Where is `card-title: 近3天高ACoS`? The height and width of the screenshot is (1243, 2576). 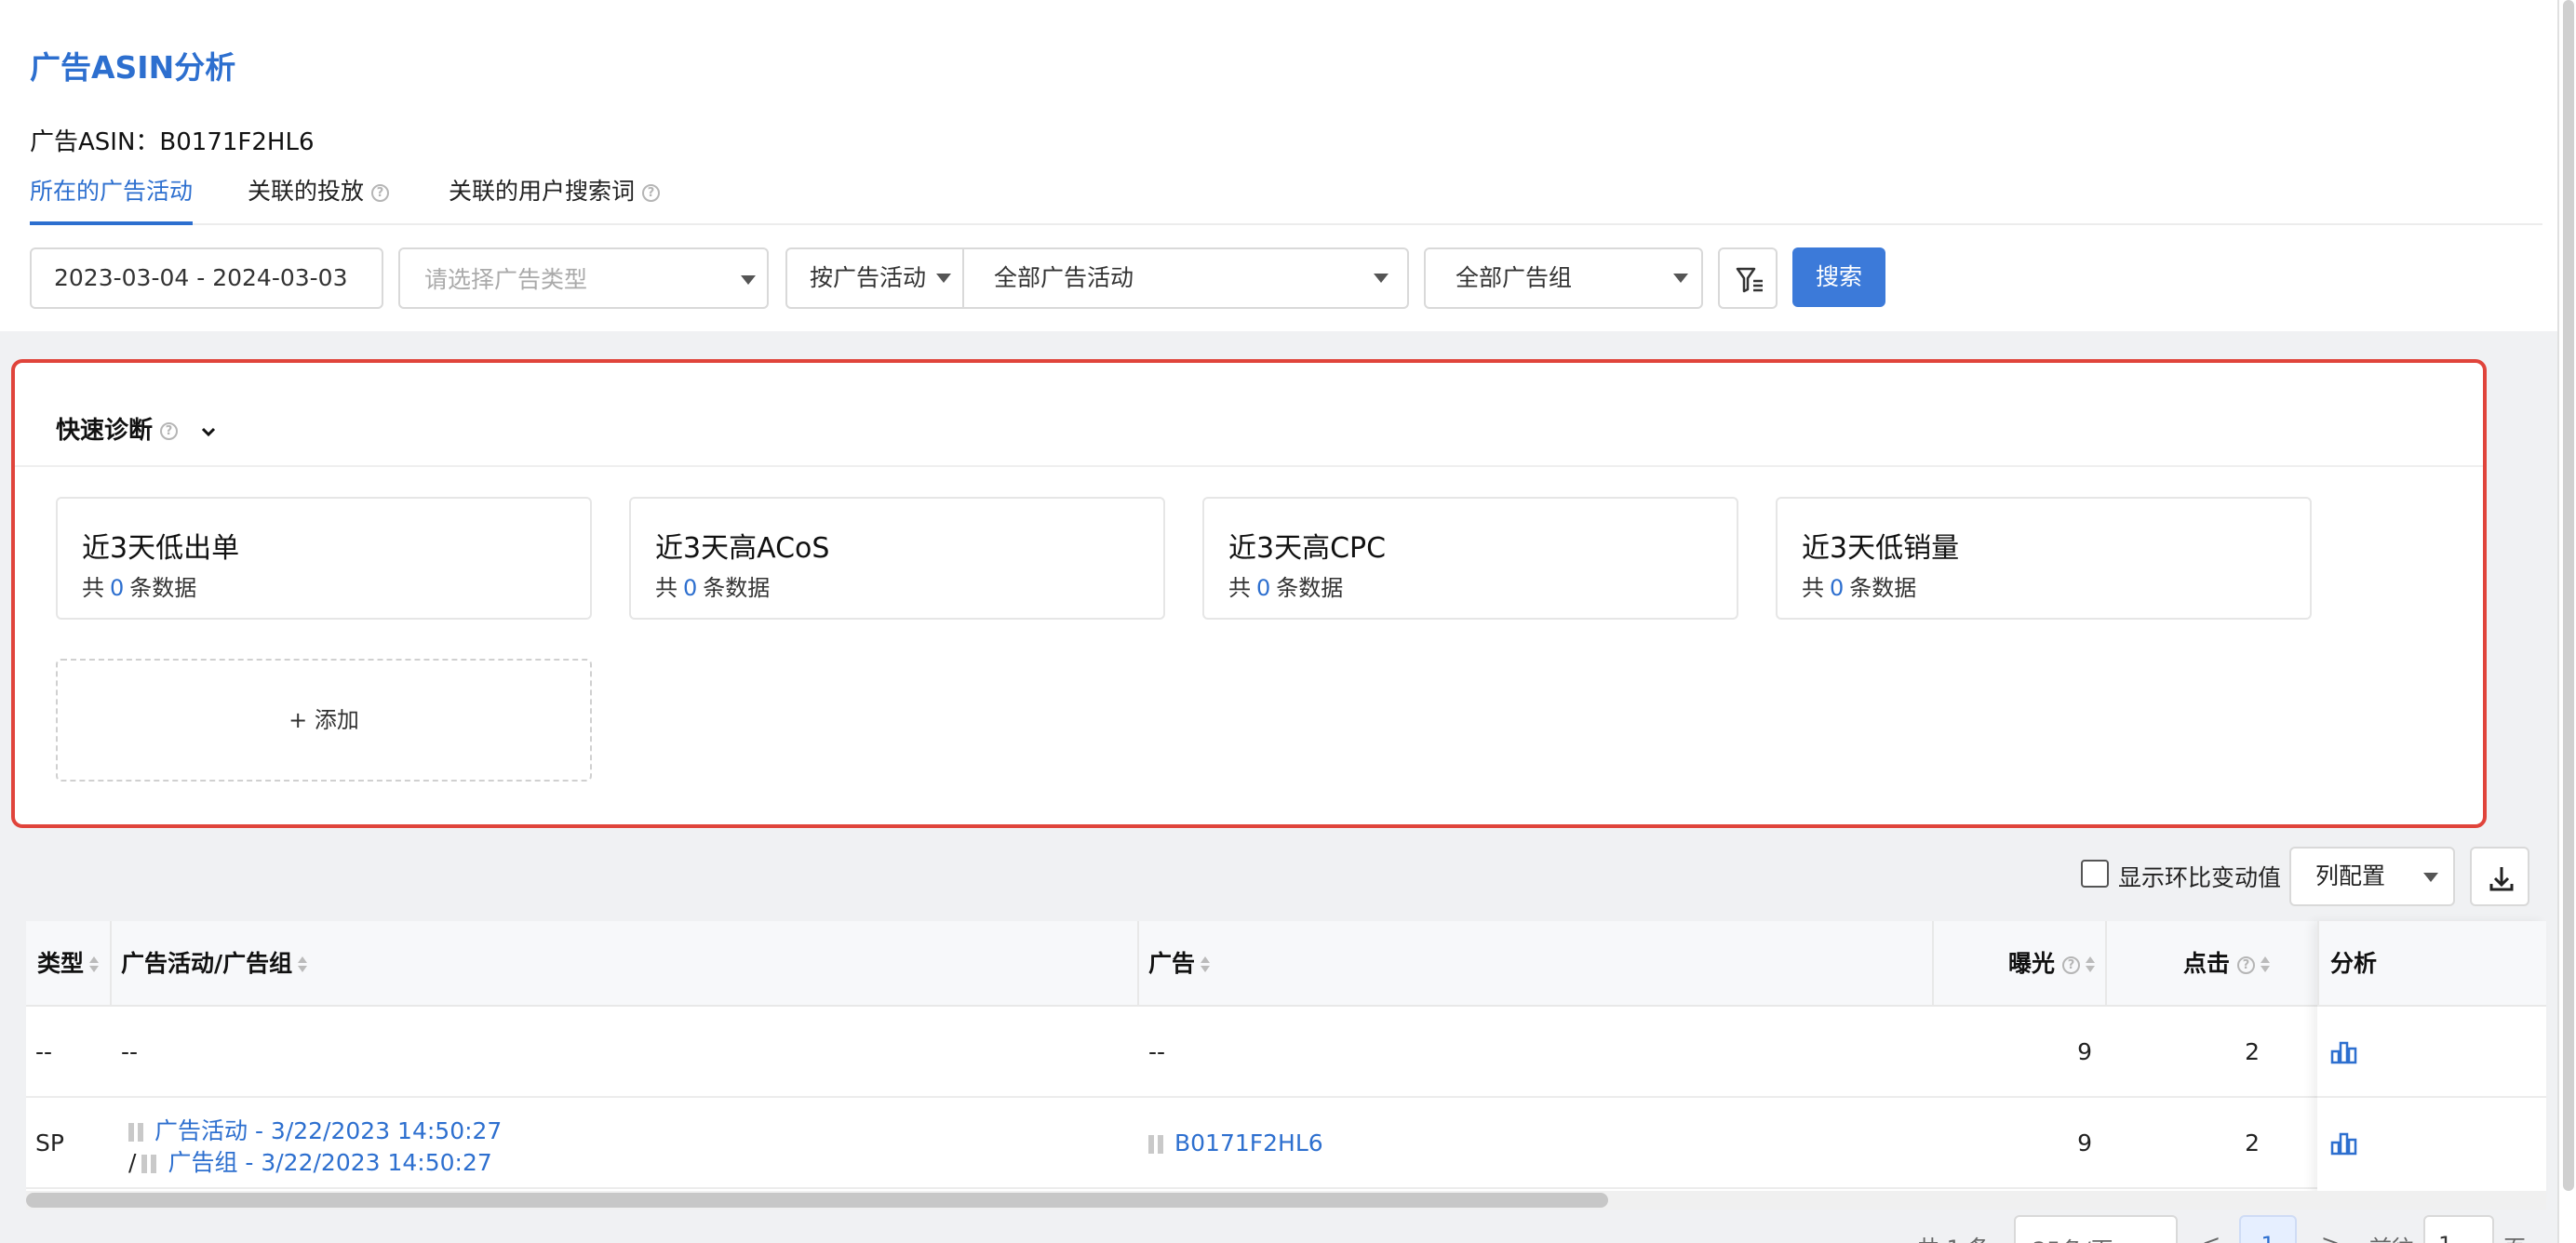
card-title: 近3天高ACoS is located at coordinates (742, 548).